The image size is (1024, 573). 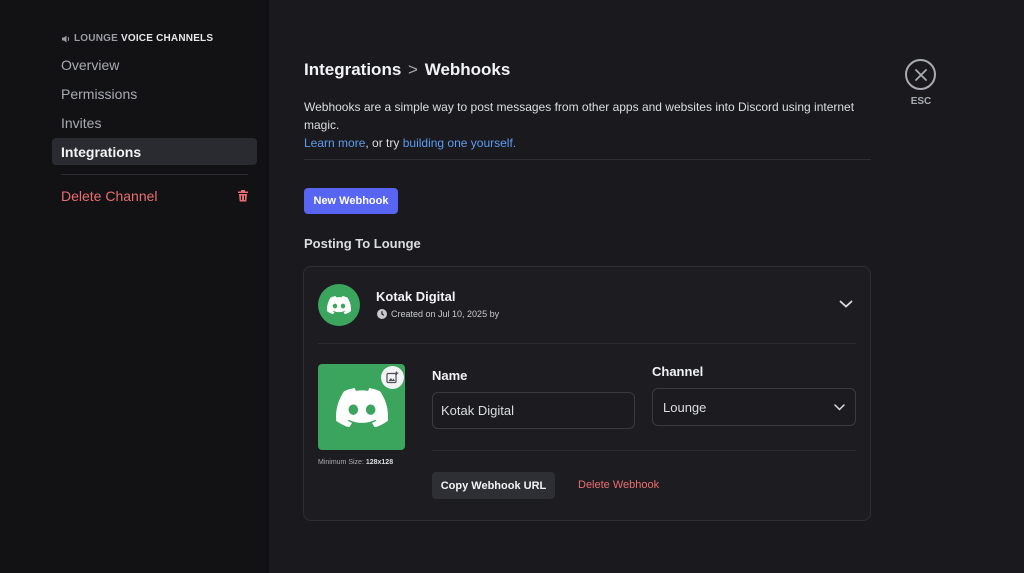 What do you see at coordinates (154, 93) in the screenshot?
I see `sidebar-item-permissions: Permissions` at bounding box center [154, 93].